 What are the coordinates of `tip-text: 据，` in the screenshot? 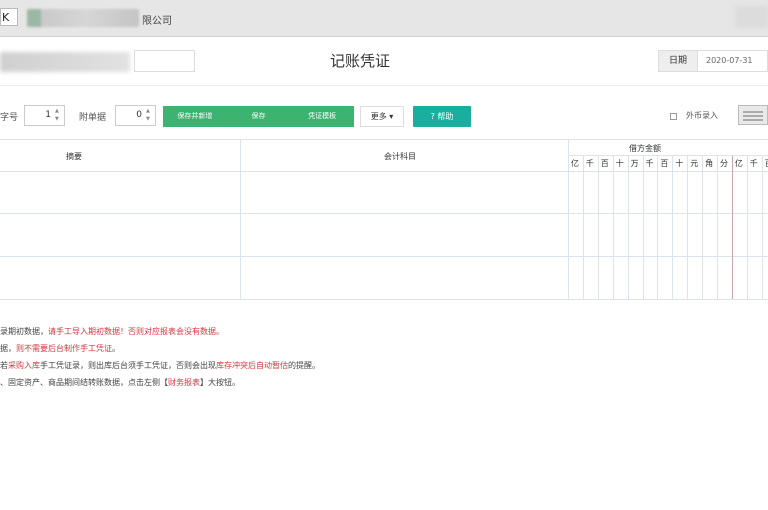 It's located at (8, 348).